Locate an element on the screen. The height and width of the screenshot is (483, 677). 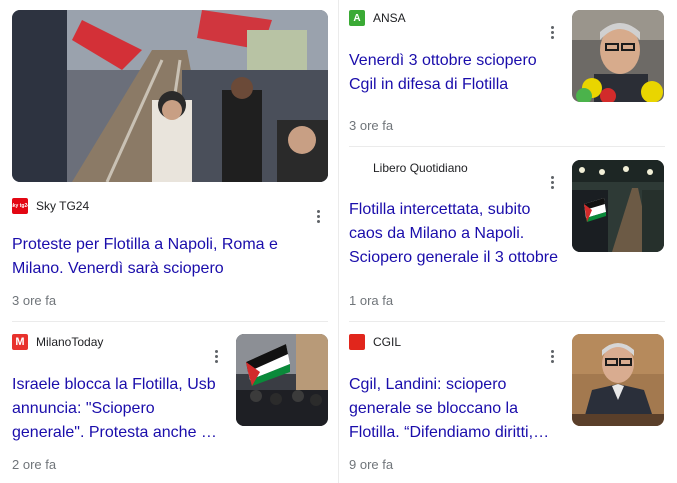
news-image-landini-portrait is located at coordinates (618, 380).